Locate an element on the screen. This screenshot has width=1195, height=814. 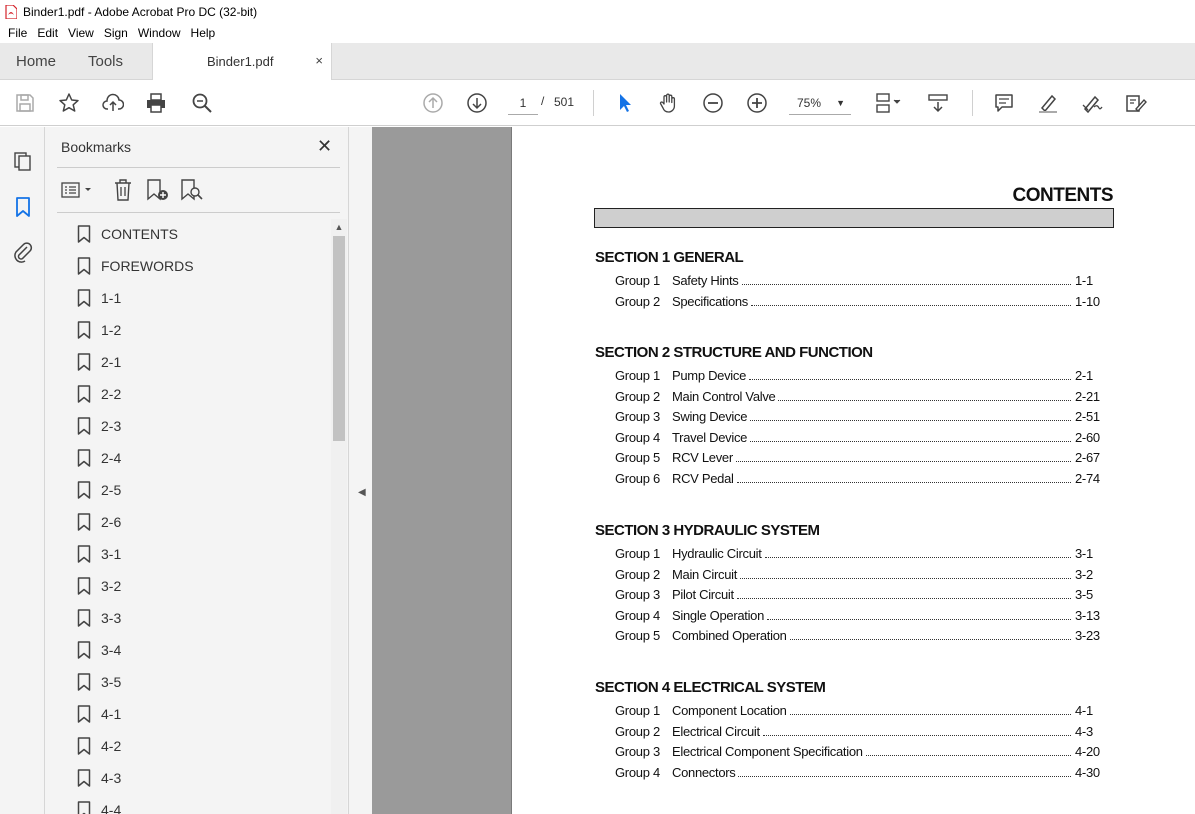
delete-icon is located at coordinates (123, 190).